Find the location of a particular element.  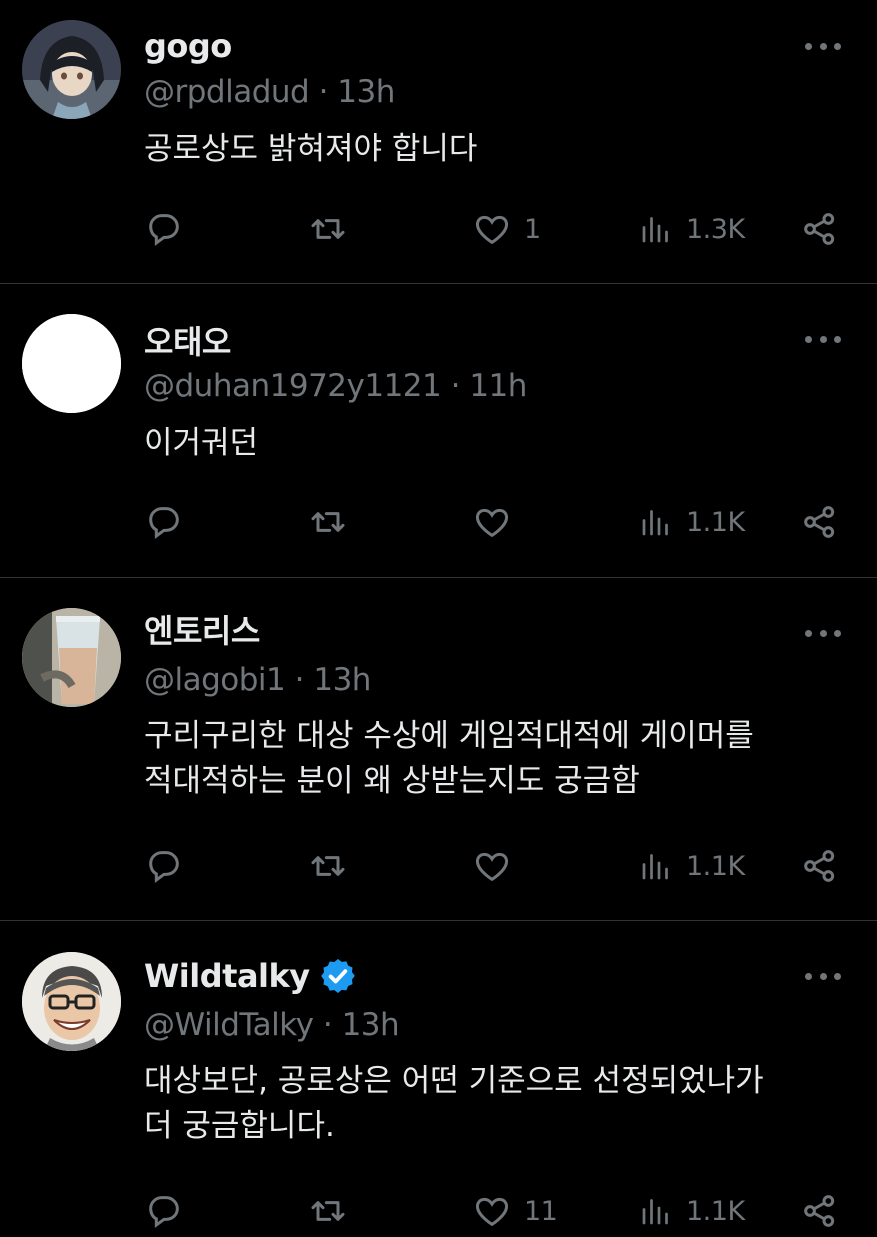

handle: @duhan1972y1121 is located at coordinates (293, 386).